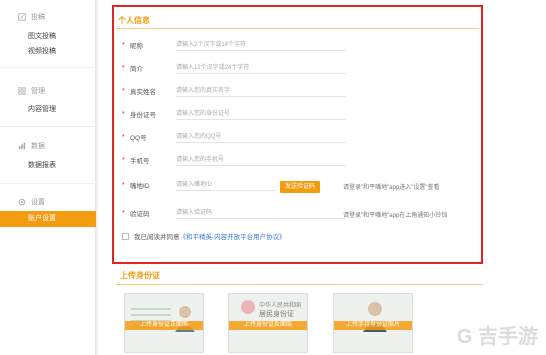 This screenshot has width=546, height=355. What do you see at coordinates (42, 165) in the screenshot?
I see `sidebar-item-data-report: 数据报表` at bounding box center [42, 165].